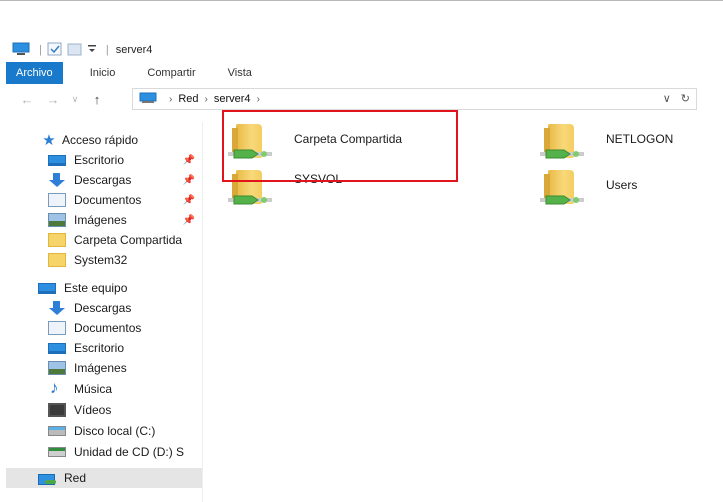 Image resolution: width=723 pixels, height=502 pixels. Describe the element at coordinates (115, 431) in the screenshot. I see `sidebar-item-label: Disco local (C:)` at that location.